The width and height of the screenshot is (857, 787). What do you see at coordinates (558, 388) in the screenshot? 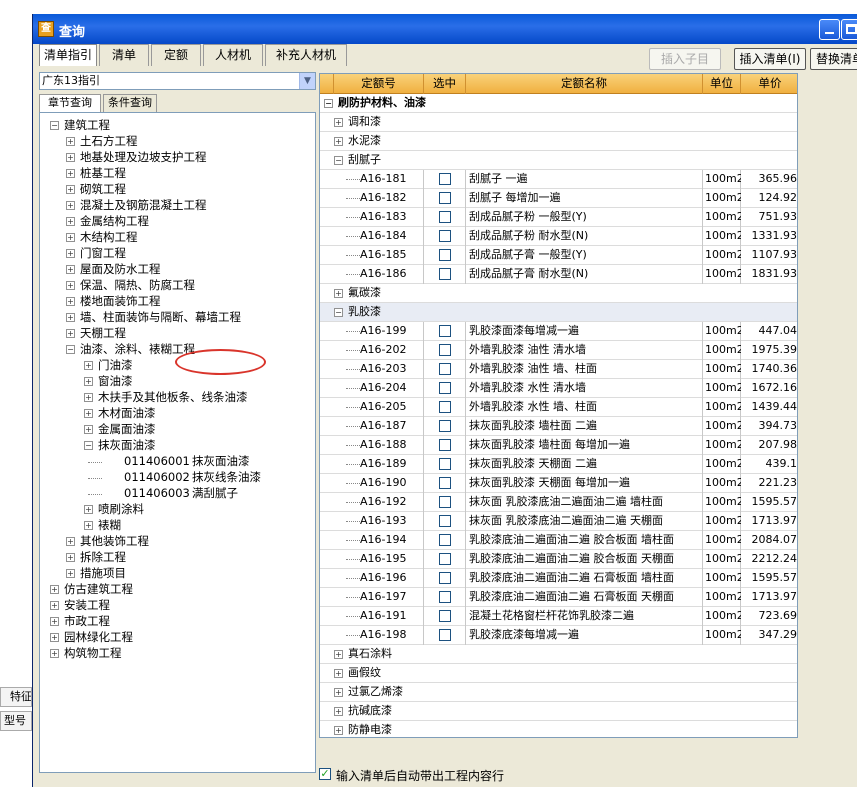
I see `table-row: A16-204 外墙乳胶漆 水性 清水墙 100m2 1672.16` at bounding box center [558, 388].